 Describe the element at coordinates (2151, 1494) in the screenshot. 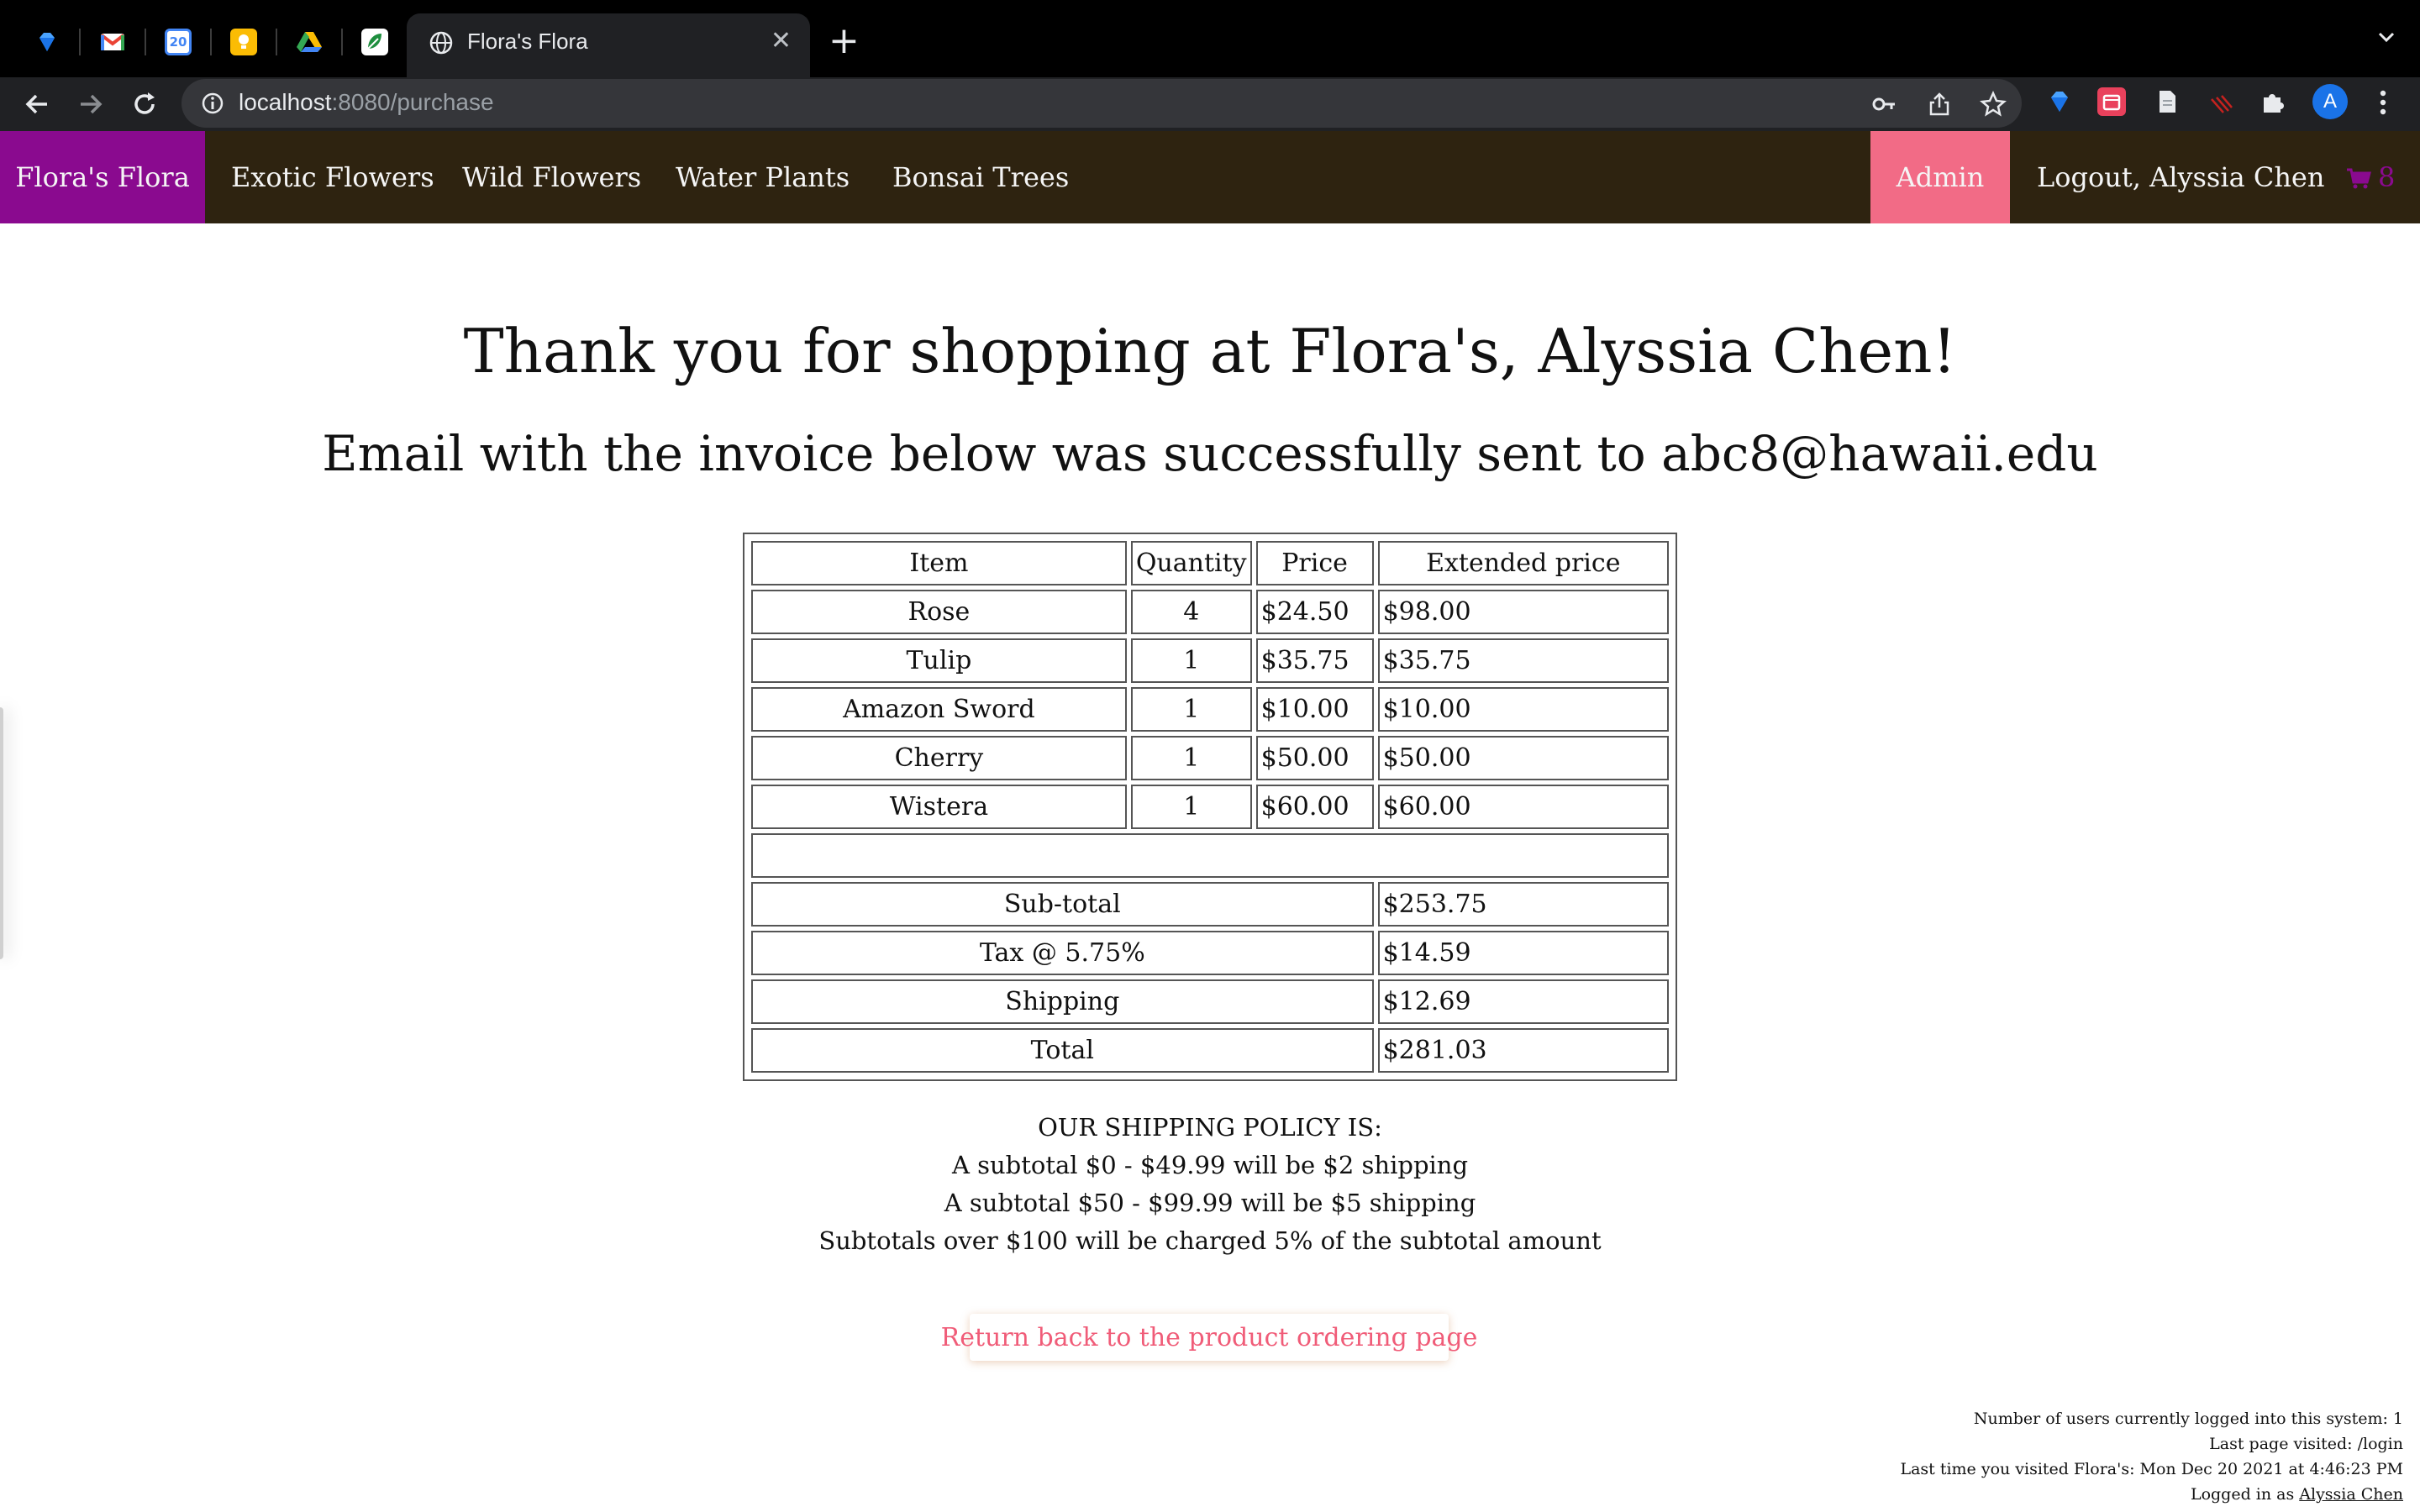

I see `logged-in-as-text: Logged in as Alyssia Chen` at that location.